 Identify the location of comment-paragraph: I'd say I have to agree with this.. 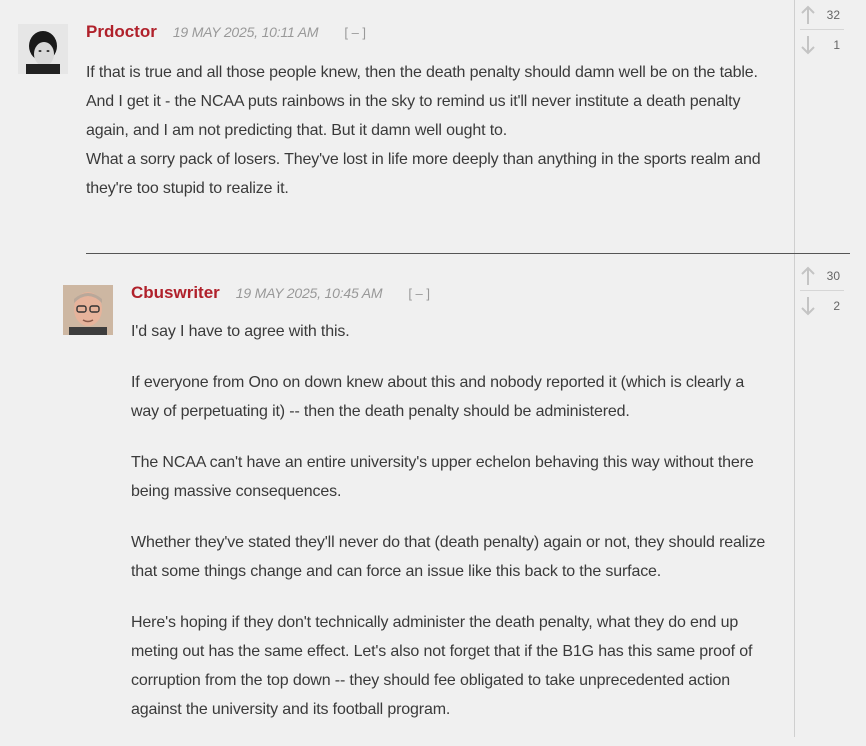
(240, 331).